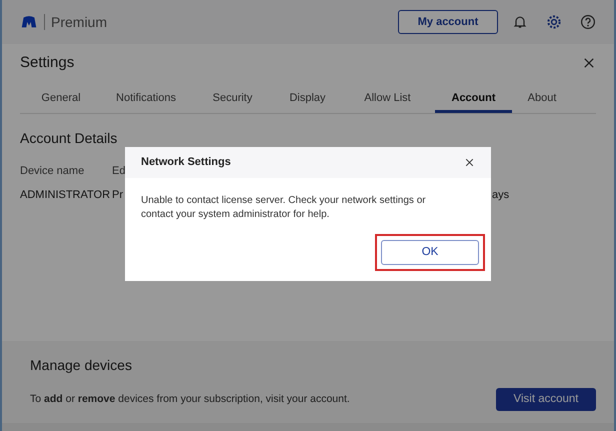 Image resolution: width=616 pixels, height=431 pixels. What do you see at coordinates (501, 195) in the screenshot?
I see `field-value: ays` at bounding box center [501, 195].